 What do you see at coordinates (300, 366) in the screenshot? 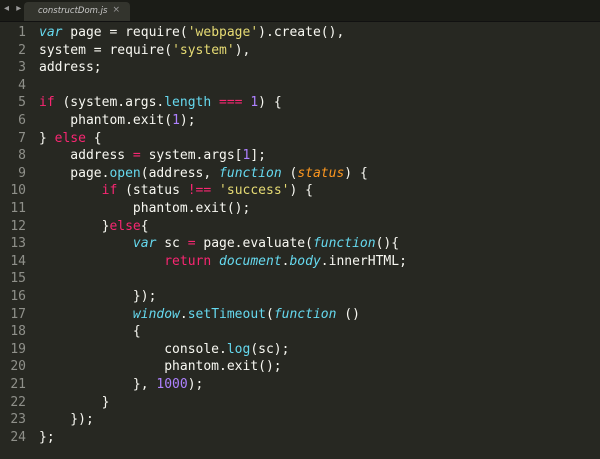
I see `code-line: 20 phantom.exit();` at bounding box center [300, 366].